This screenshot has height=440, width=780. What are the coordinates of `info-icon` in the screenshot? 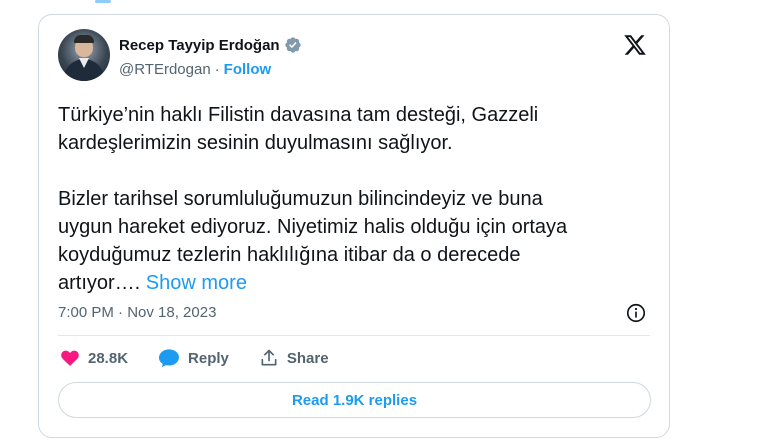 It's located at (636, 313).